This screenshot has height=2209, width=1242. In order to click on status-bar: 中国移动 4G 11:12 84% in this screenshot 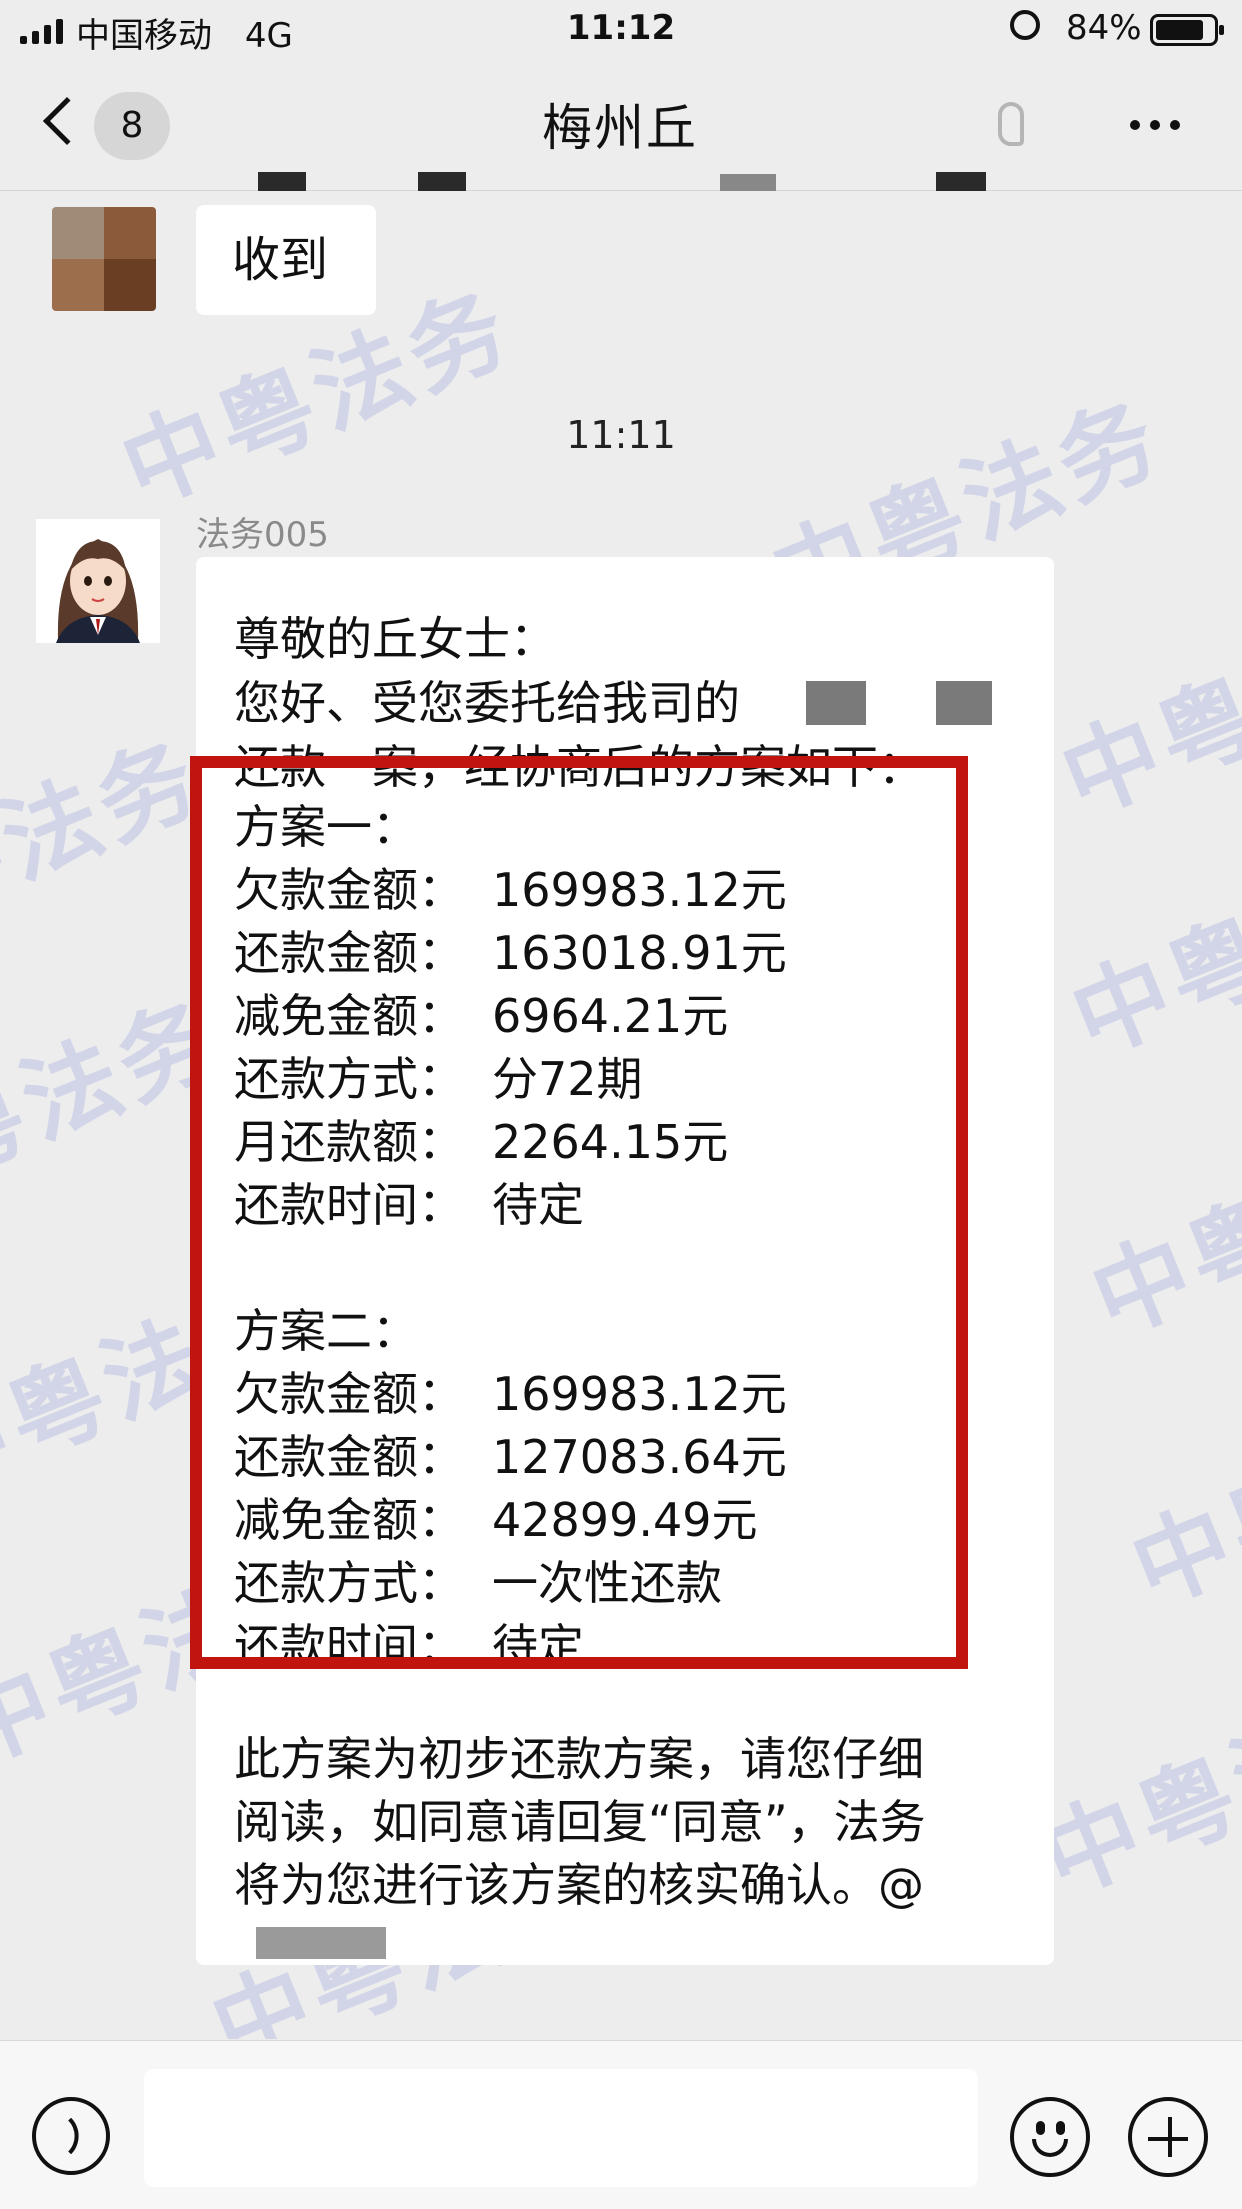, I will do `click(621, 31)`.